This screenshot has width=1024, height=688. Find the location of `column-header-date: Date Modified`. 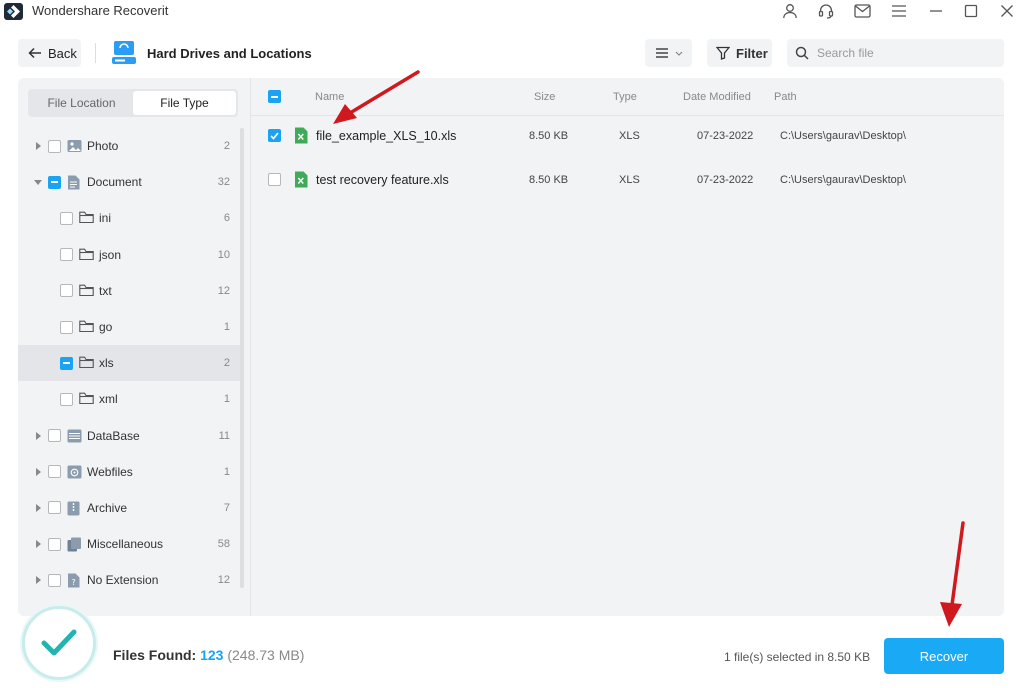

column-header-date: Date Modified is located at coordinates (717, 97).